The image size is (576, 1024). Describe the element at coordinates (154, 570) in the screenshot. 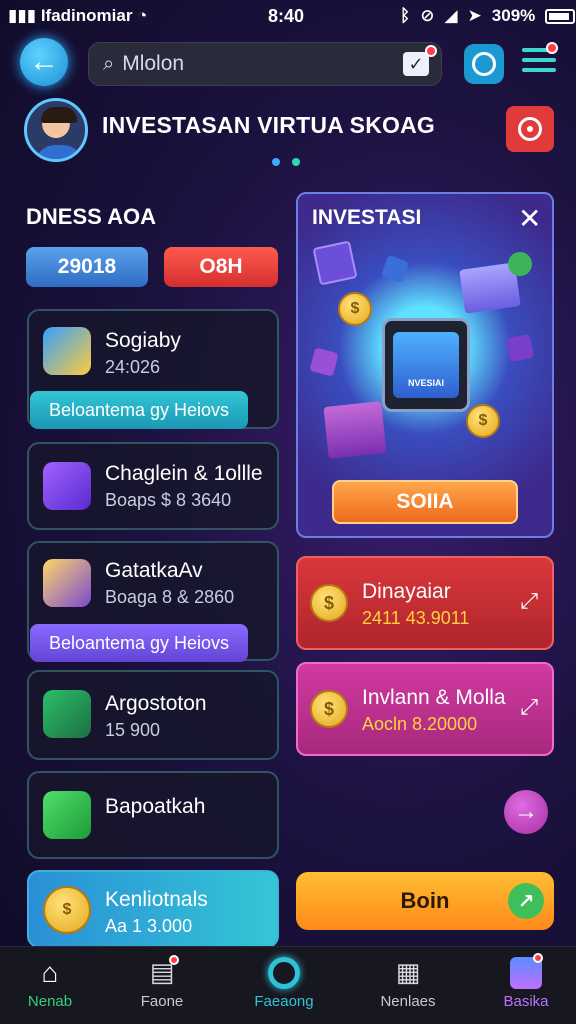

I see `card-name: GatatkaAv` at that location.